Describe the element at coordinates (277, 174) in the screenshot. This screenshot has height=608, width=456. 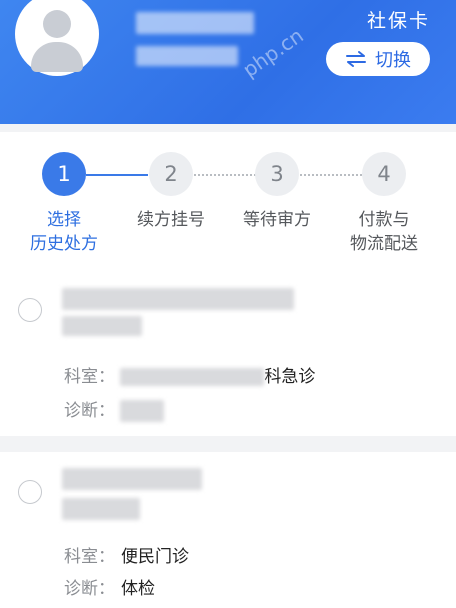
I see `step-number: 3` at that location.